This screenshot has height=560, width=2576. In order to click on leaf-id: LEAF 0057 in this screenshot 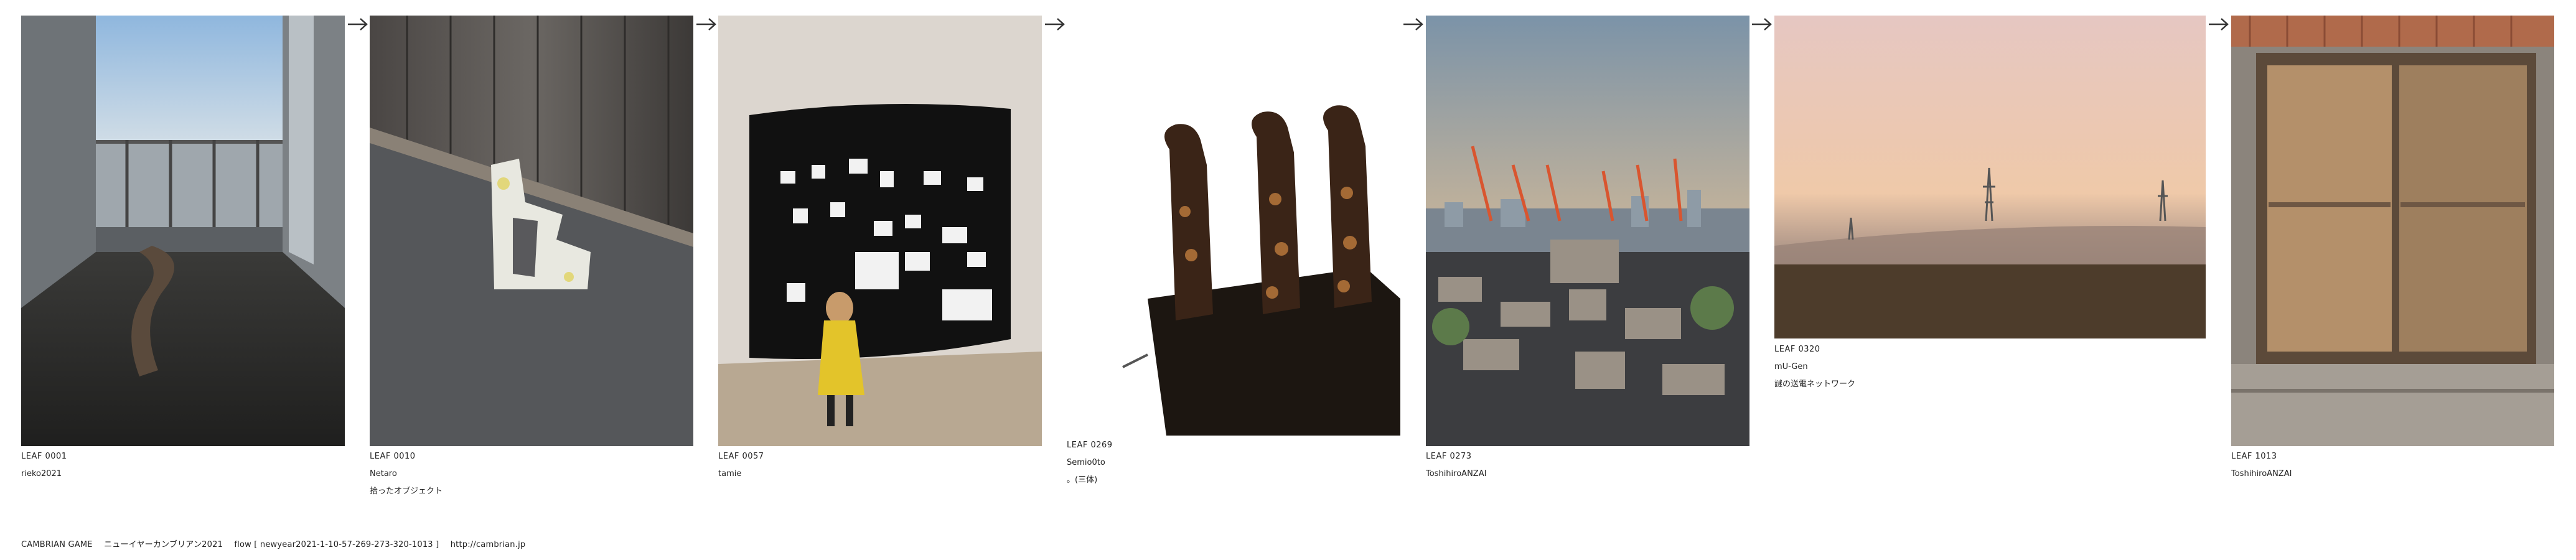, I will do `click(741, 457)`.